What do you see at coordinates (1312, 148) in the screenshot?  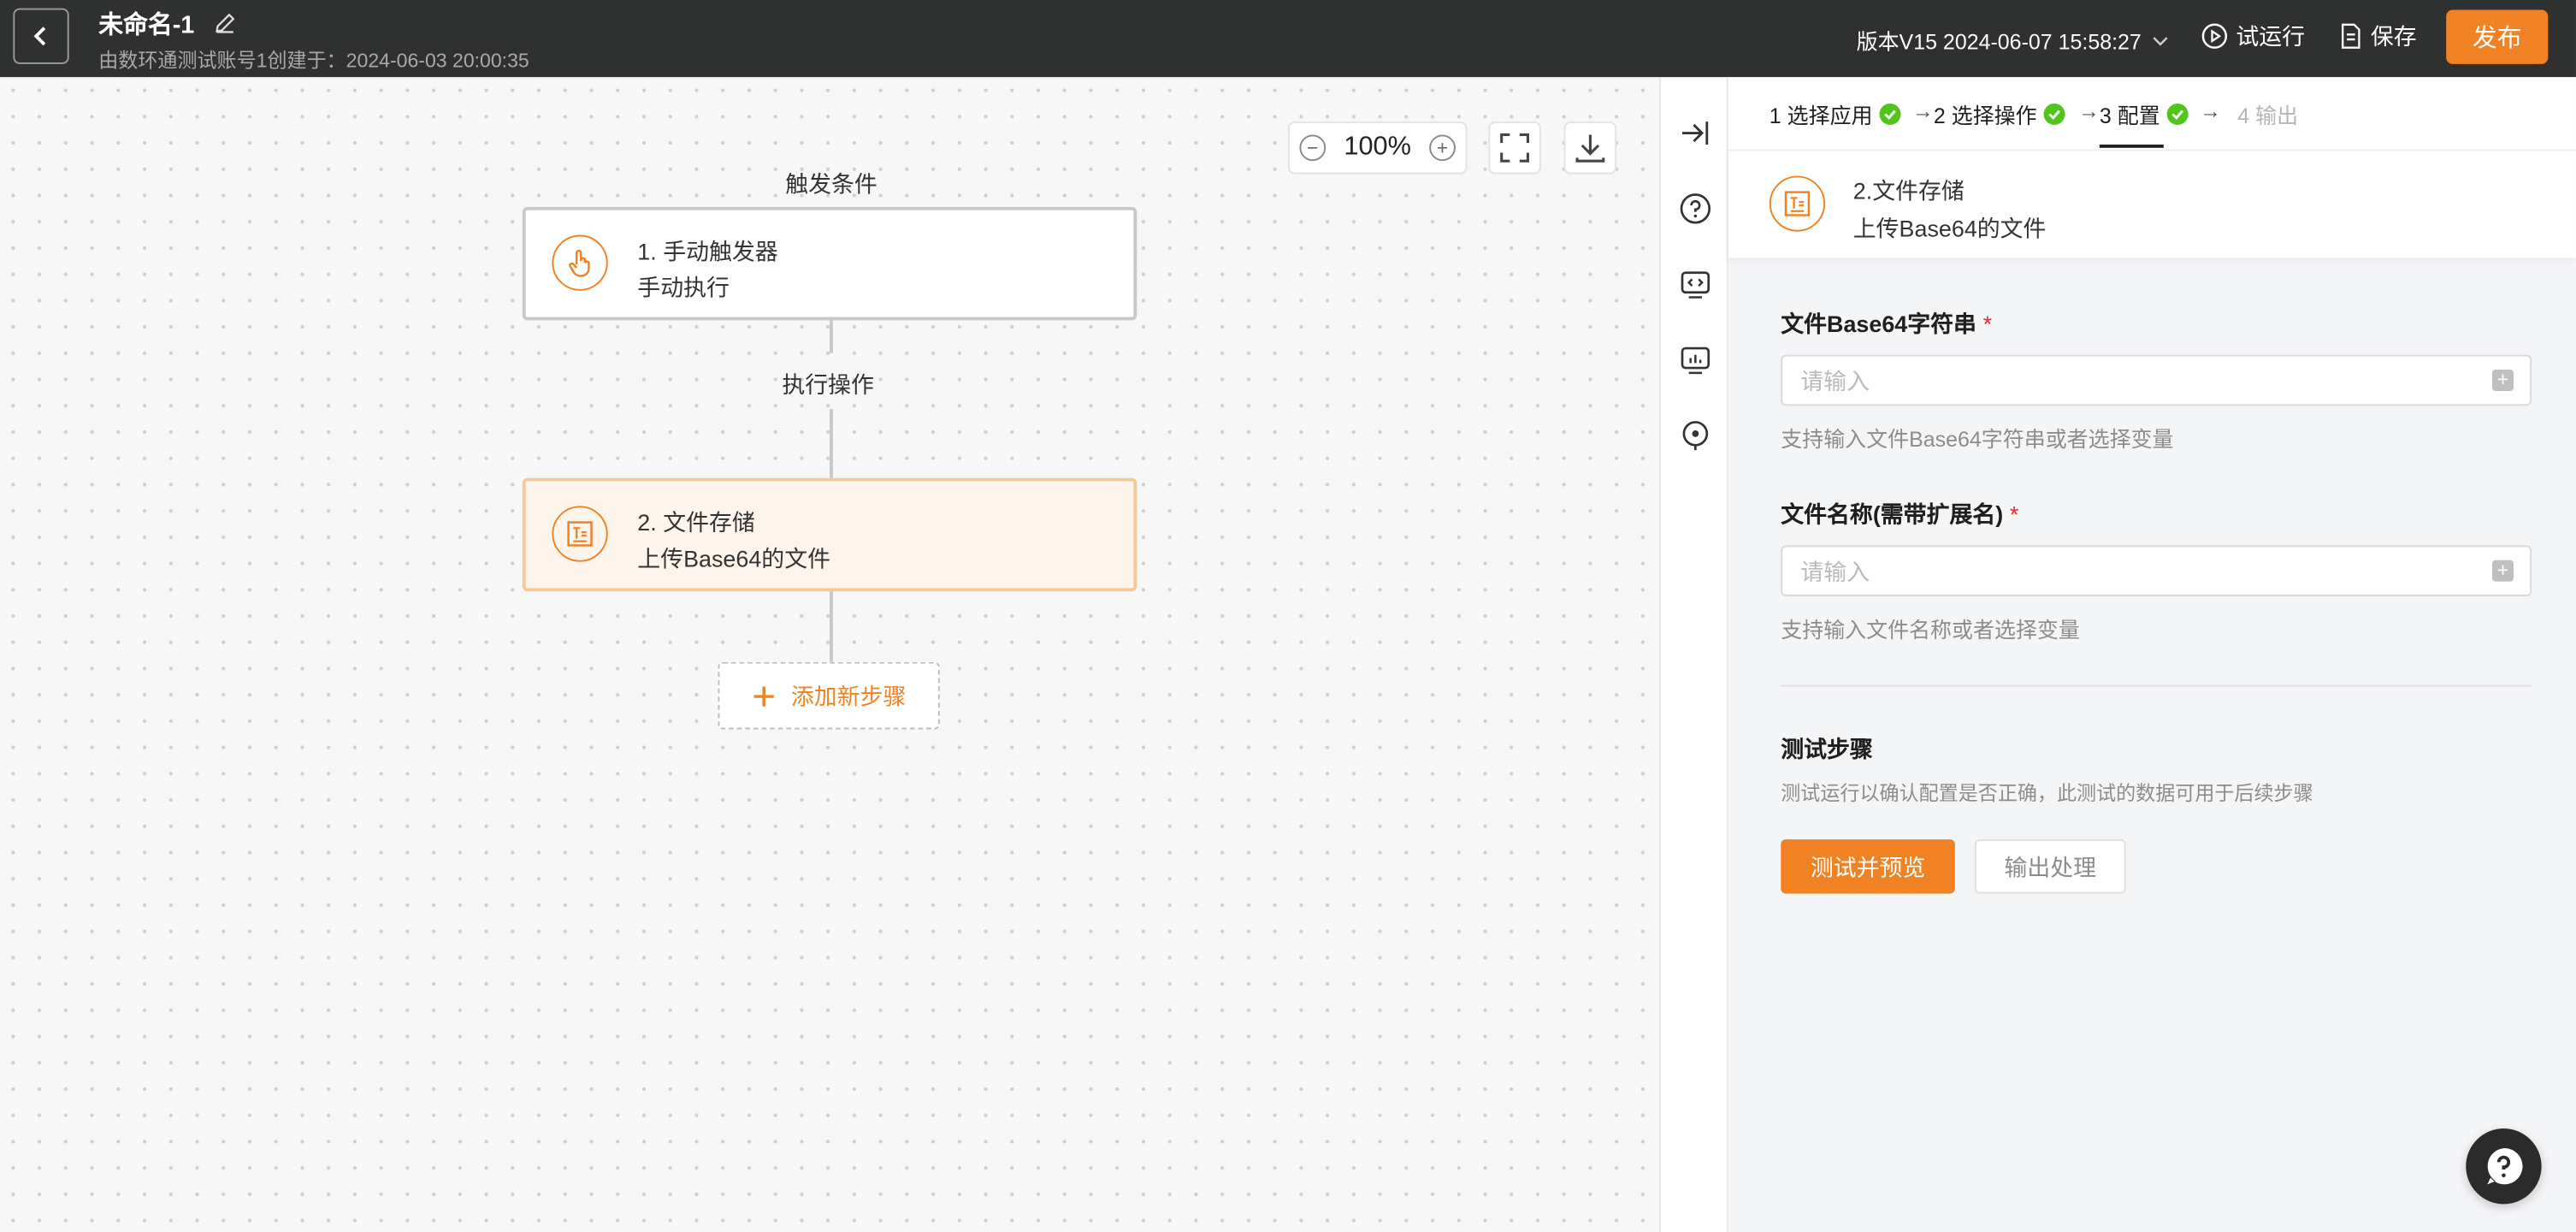 I see `zoom-out-button: −` at bounding box center [1312, 148].